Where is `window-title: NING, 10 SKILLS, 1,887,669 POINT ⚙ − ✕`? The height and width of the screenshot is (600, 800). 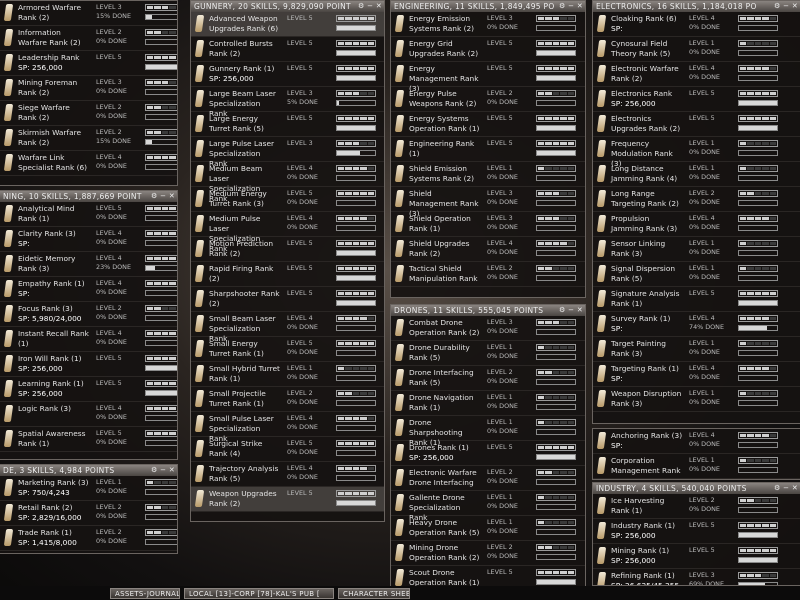
window-title: NING, 10 SKILLS, 1,887,669 POINT ⚙ − ✕ is located at coordinates (88, 196).